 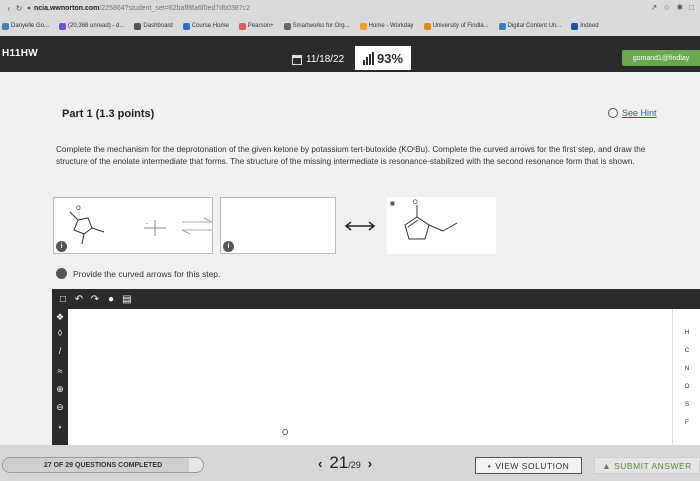 I want to click on arrows-prompt: Provide the curved arrows for this step., so click(x=138, y=273).